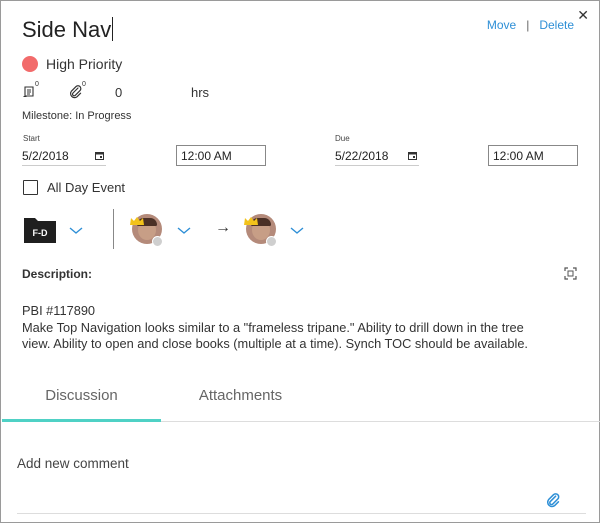  I want to click on folder-label: F-D, so click(40, 233).